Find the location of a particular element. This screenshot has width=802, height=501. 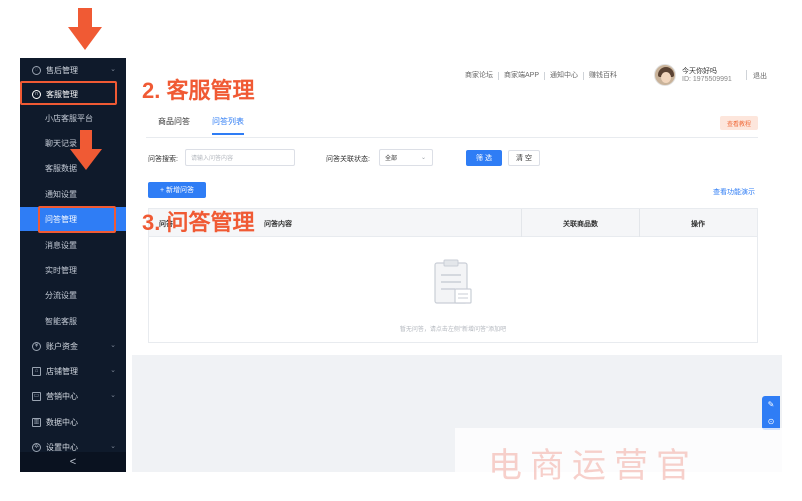

coin-icon: ¥ is located at coordinates (36, 346).